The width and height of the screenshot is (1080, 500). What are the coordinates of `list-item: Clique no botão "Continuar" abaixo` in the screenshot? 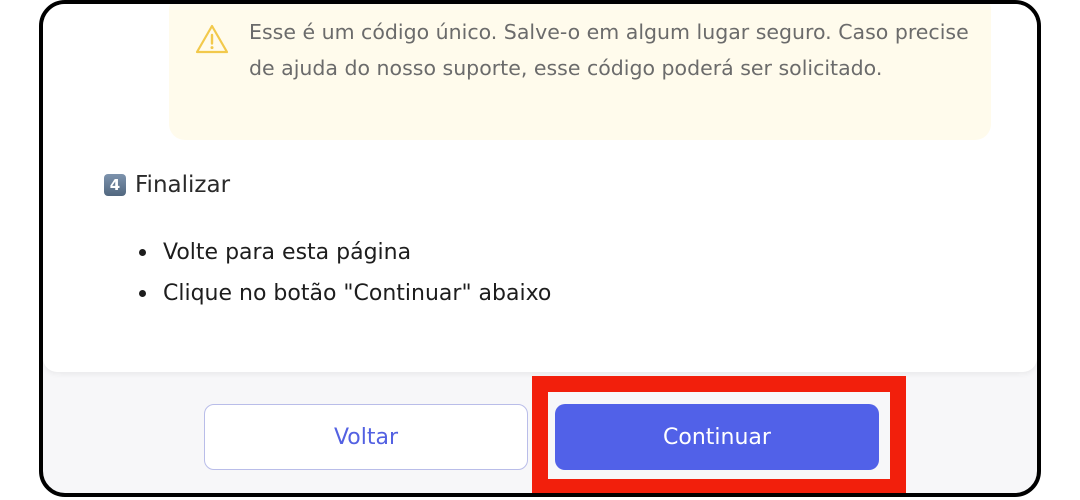 It's located at (345, 293).